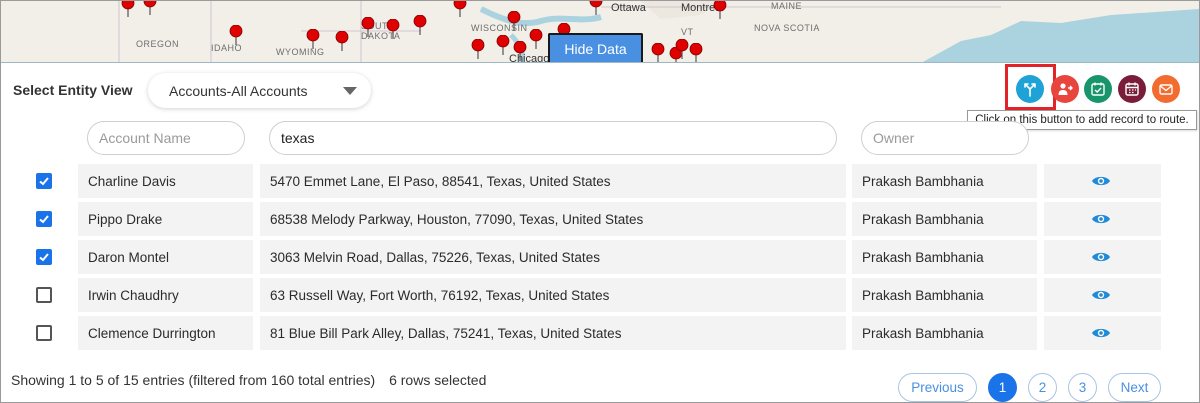 The width and height of the screenshot is (1200, 403). Describe the element at coordinates (165, 295) in the screenshot. I see `account-name-cell: Irwin Chaudhry` at that location.